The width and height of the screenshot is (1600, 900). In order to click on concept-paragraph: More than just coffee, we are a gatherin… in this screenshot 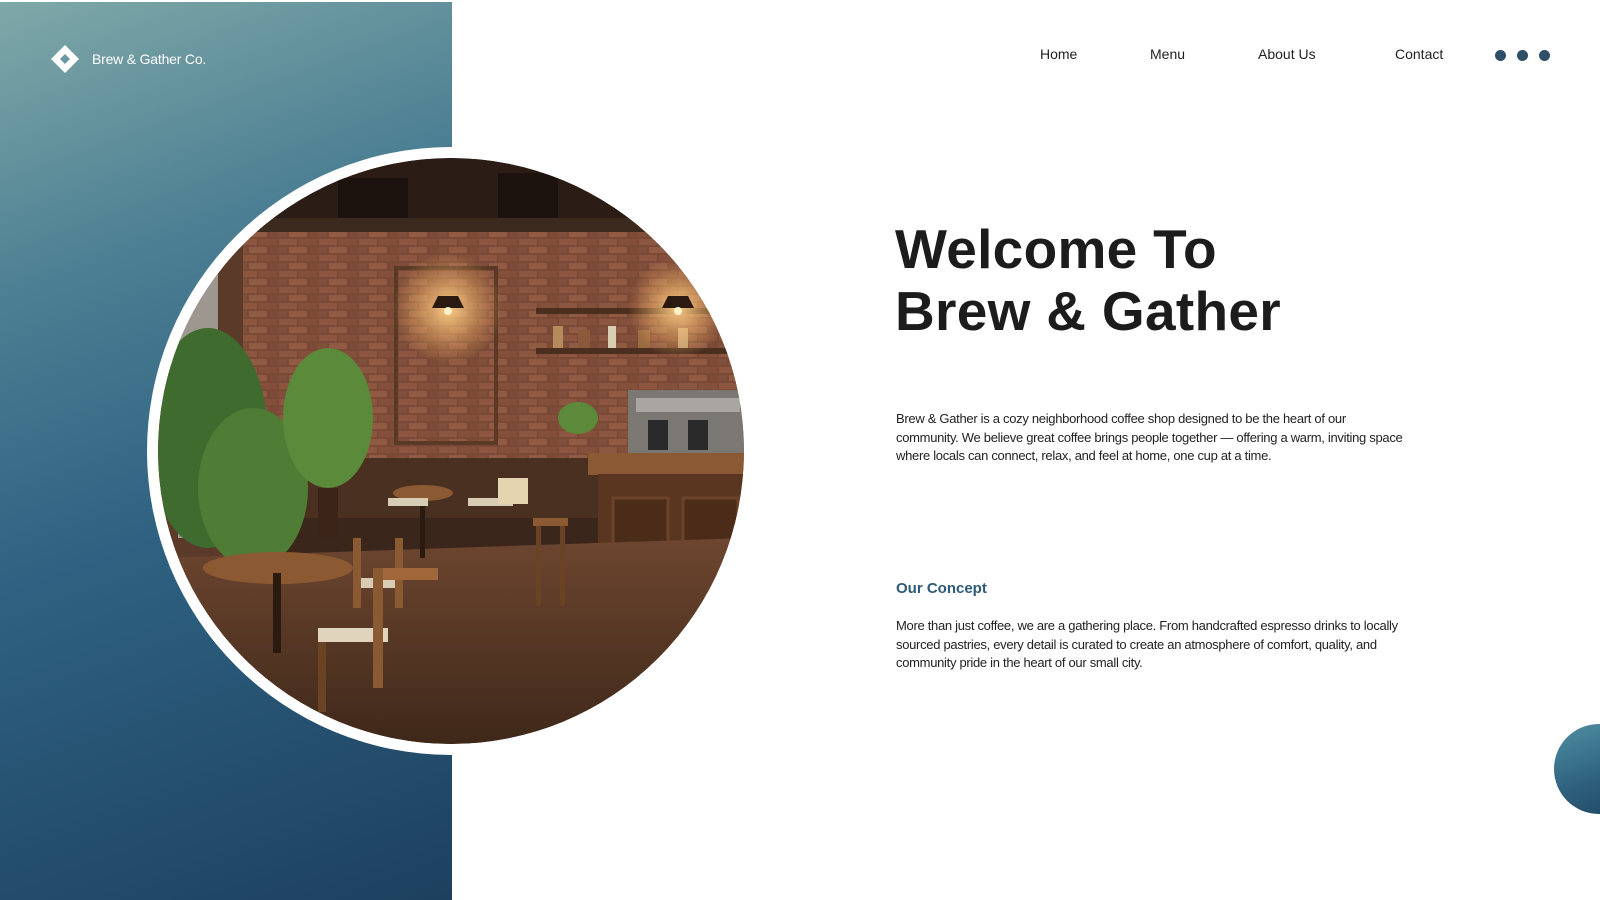, I will do `click(1147, 644)`.